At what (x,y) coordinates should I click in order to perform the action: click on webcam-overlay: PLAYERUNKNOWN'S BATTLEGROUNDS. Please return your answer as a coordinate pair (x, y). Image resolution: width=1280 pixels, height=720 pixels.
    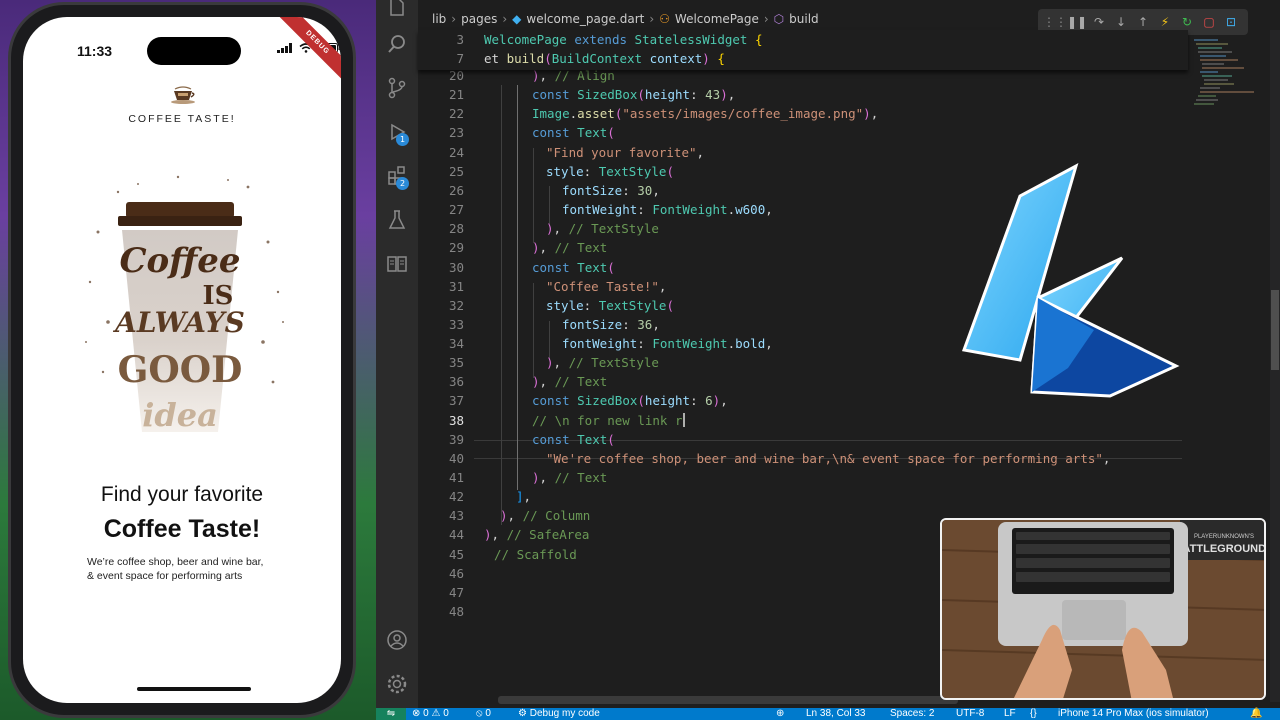
    Looking at the image, I should click on (1103, 609).